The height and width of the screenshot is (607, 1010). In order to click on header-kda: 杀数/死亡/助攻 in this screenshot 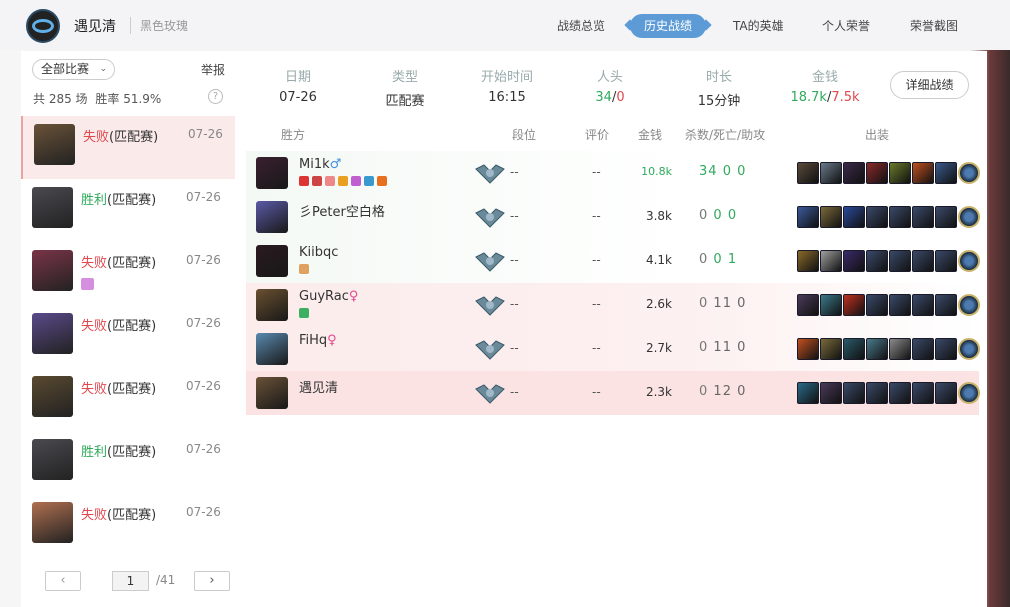, I will do `click(725, 135)`.